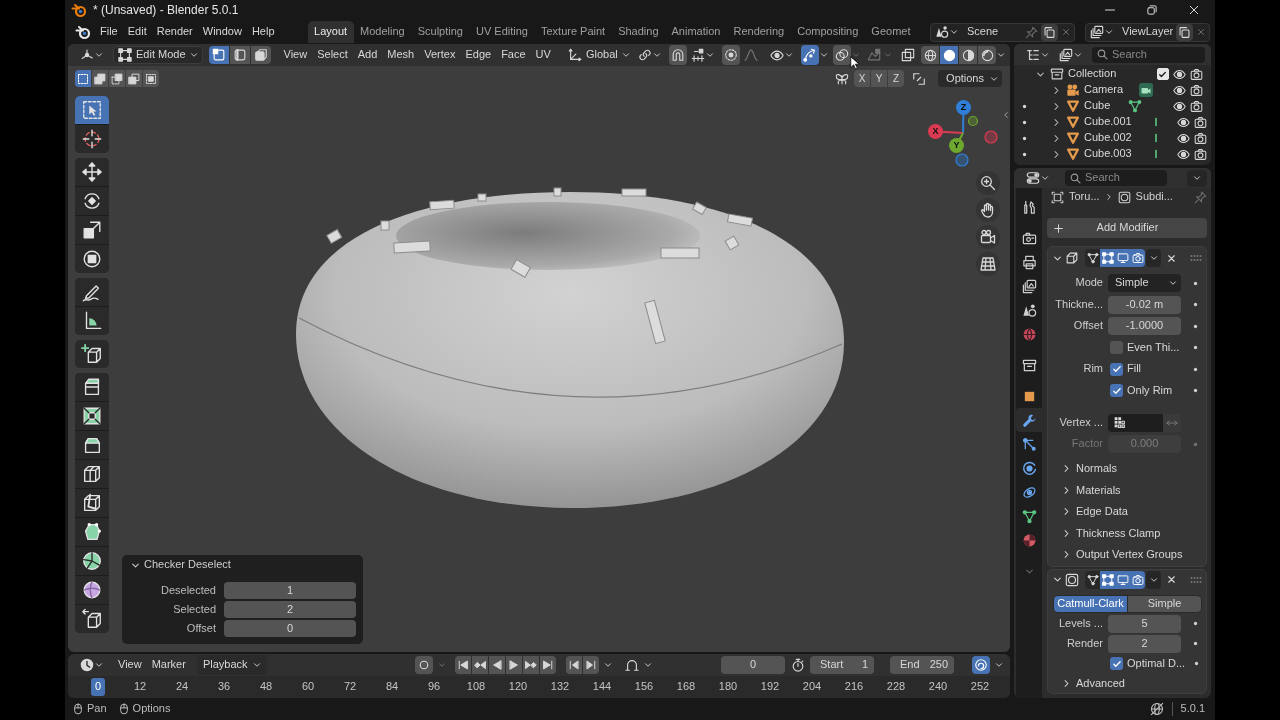 The image size is (1280, 720). What do you see at coordinates (1092, 74) in the screenshot?
I see `outliner-item: Collection` at bounding box center [1092, 74].